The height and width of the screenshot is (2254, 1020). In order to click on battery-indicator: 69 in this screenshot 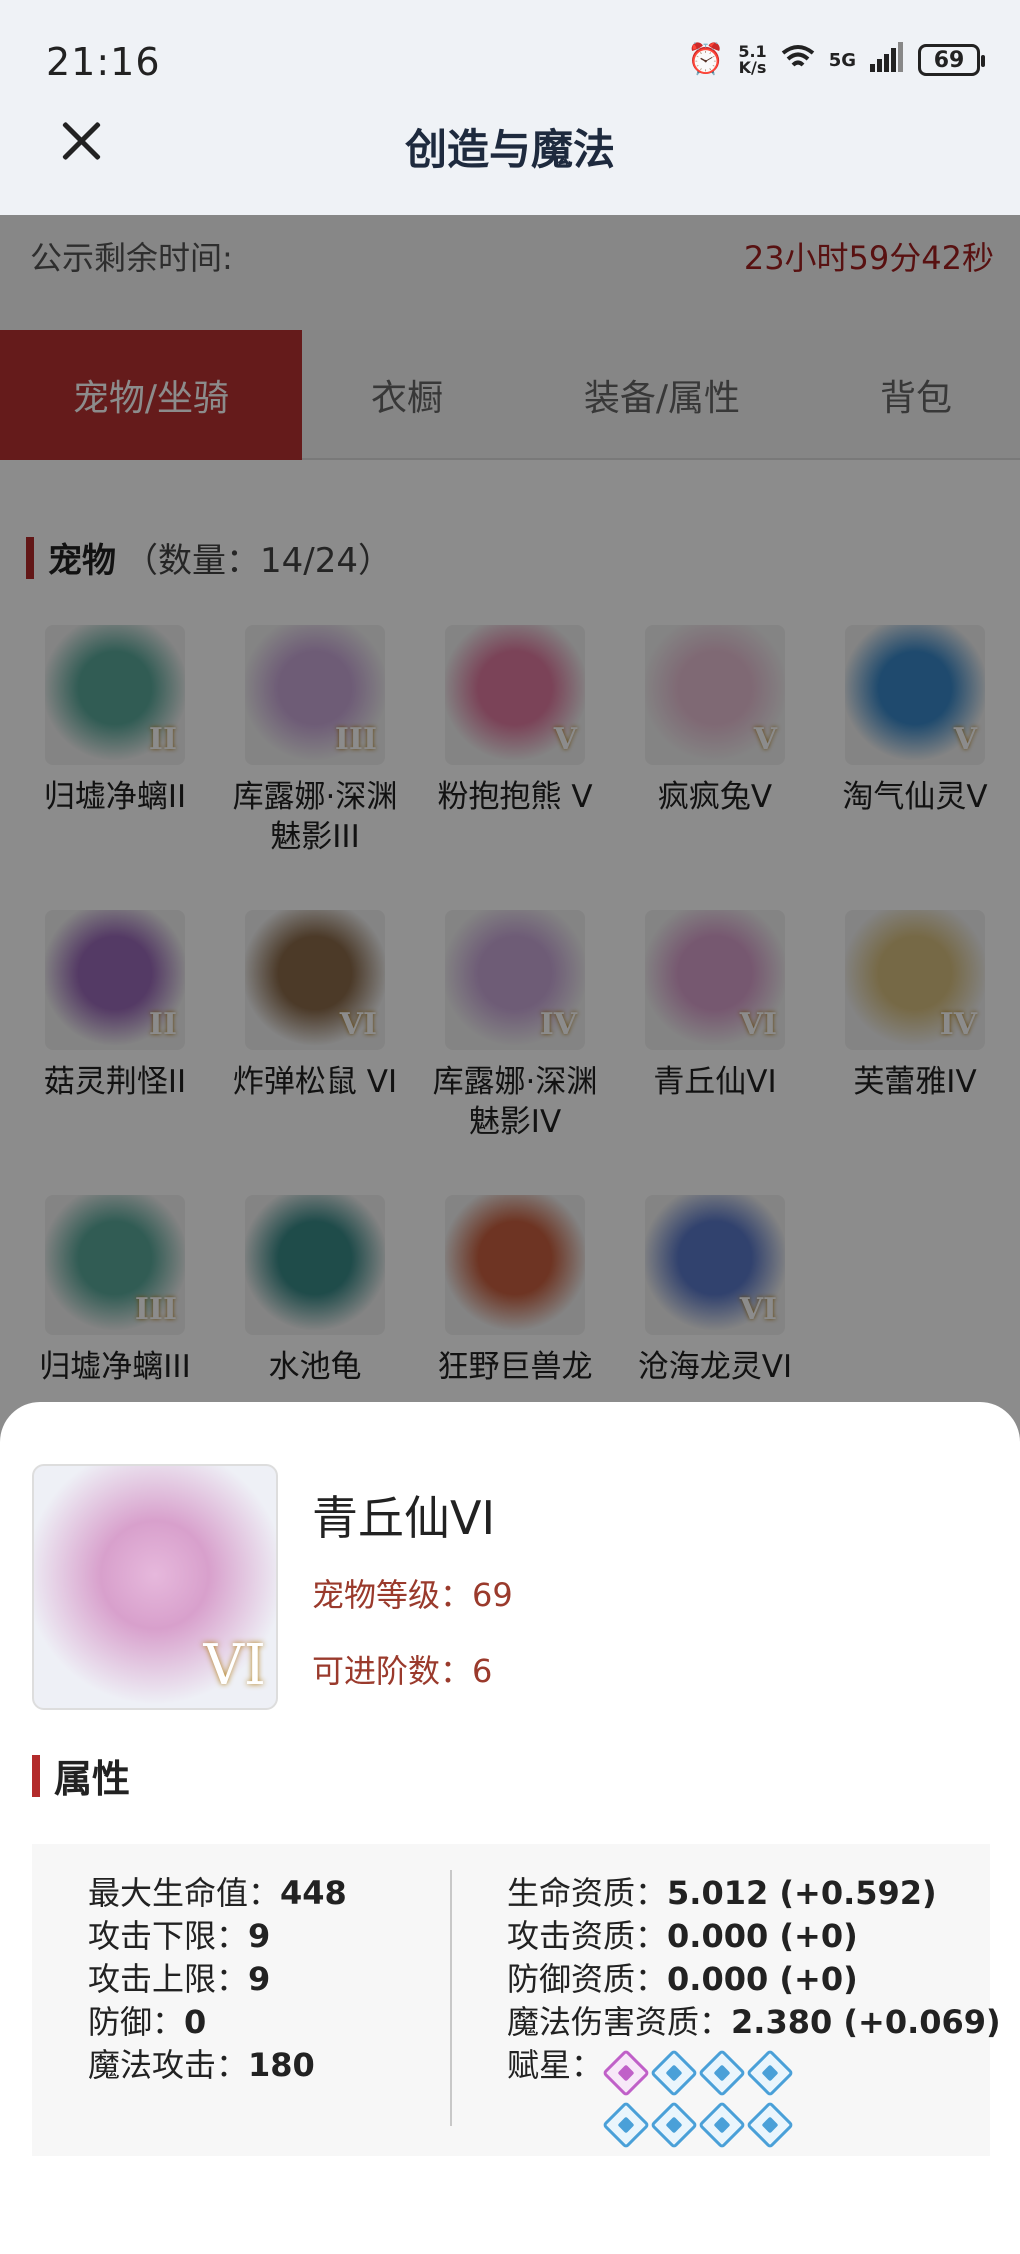, I will do `click(951, 60)`.